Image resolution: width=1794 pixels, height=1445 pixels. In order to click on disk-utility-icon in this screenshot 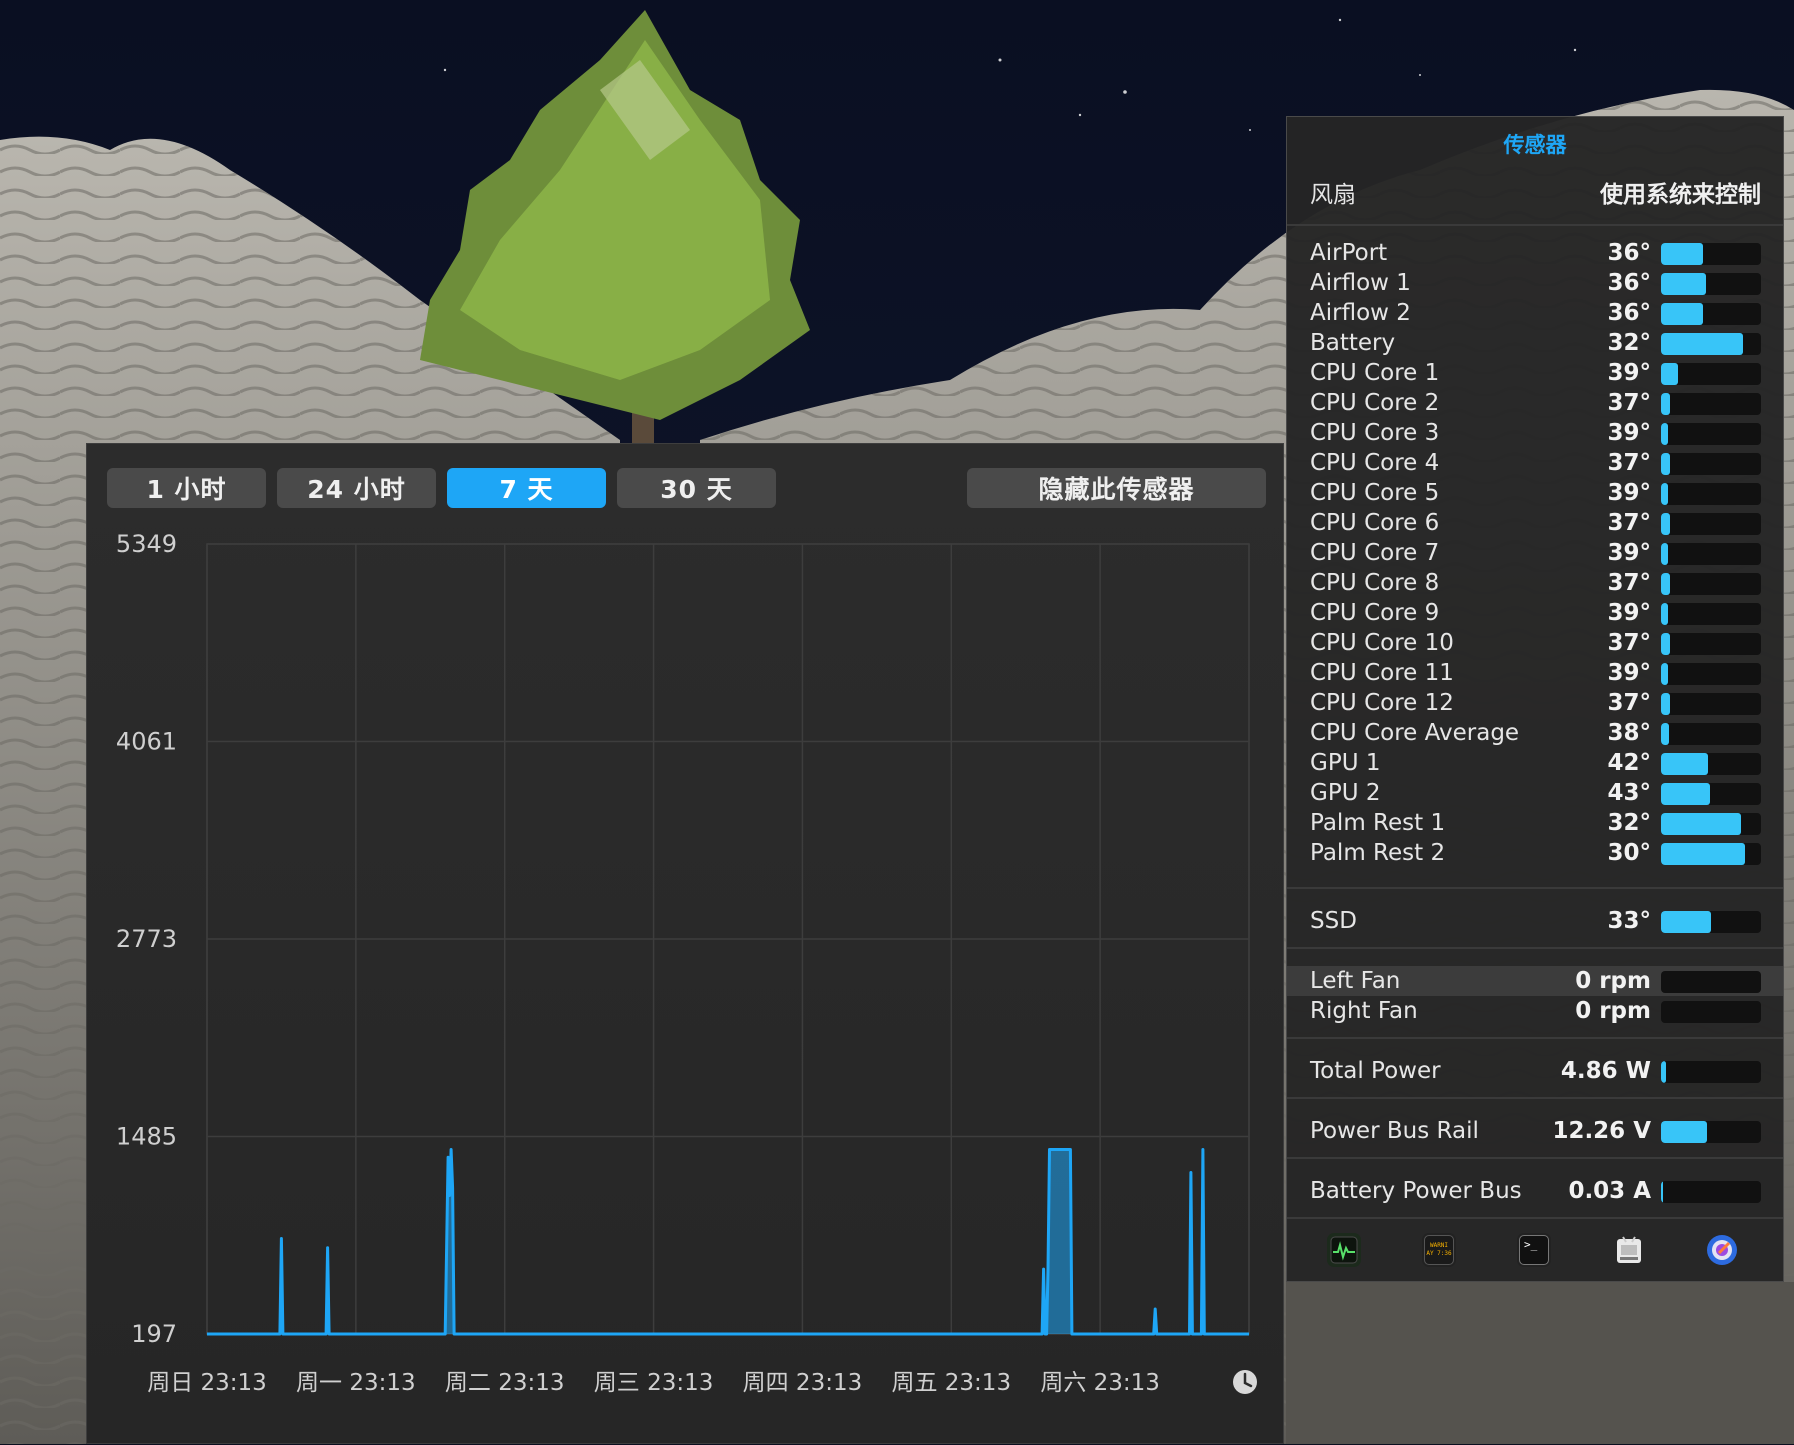, I will do `click(1722, 1250)`.